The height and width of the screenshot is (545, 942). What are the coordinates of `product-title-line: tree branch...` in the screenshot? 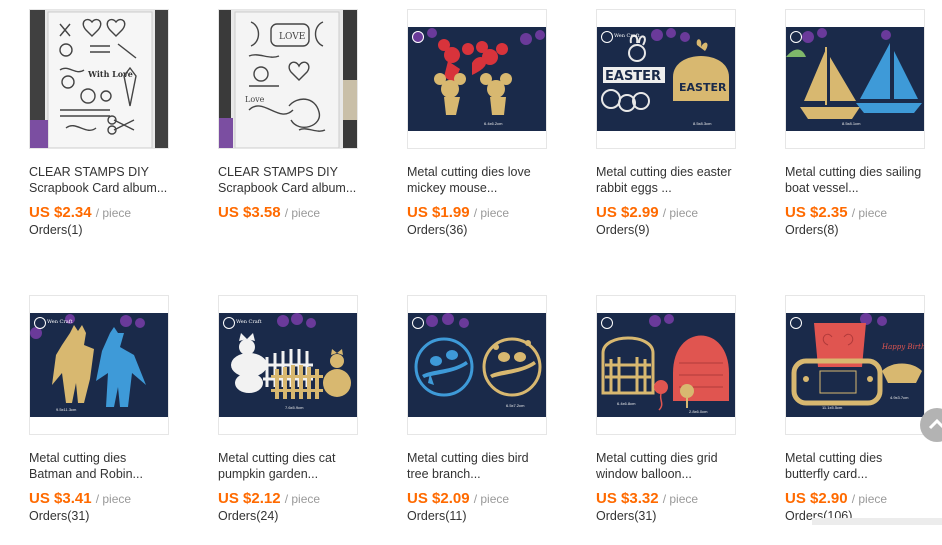 It's located at (492, 474).